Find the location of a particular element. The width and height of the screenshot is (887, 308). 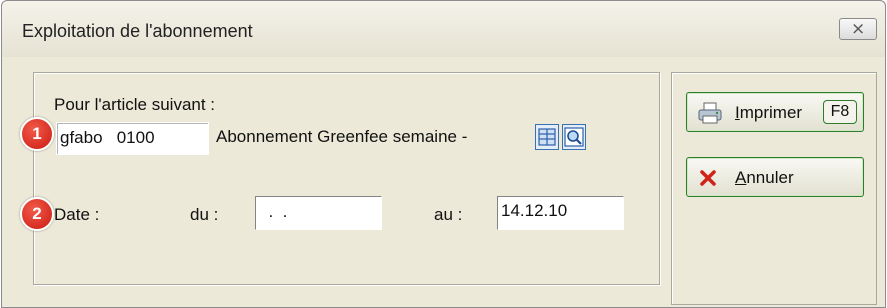

print-button-label: Imprimer is located at coordinates (769, 112).